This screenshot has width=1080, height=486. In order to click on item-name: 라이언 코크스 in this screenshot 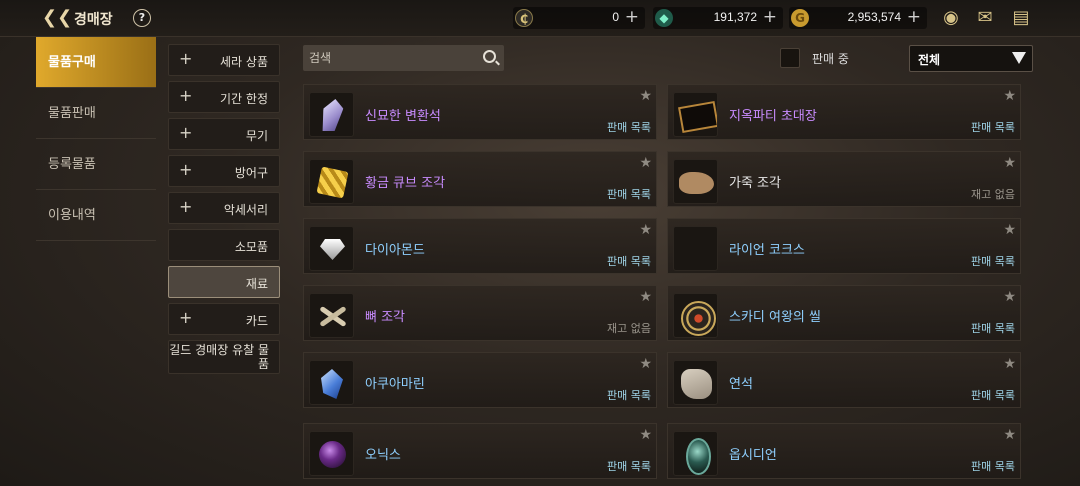, I will do `click(767, 250)`.